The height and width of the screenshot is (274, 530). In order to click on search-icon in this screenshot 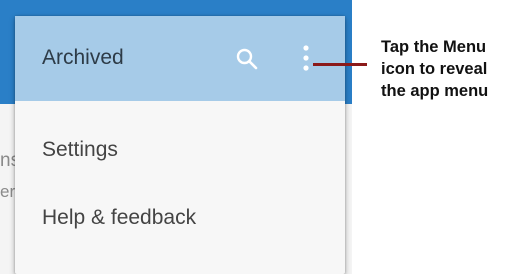, I will do `click(247, 59)`.